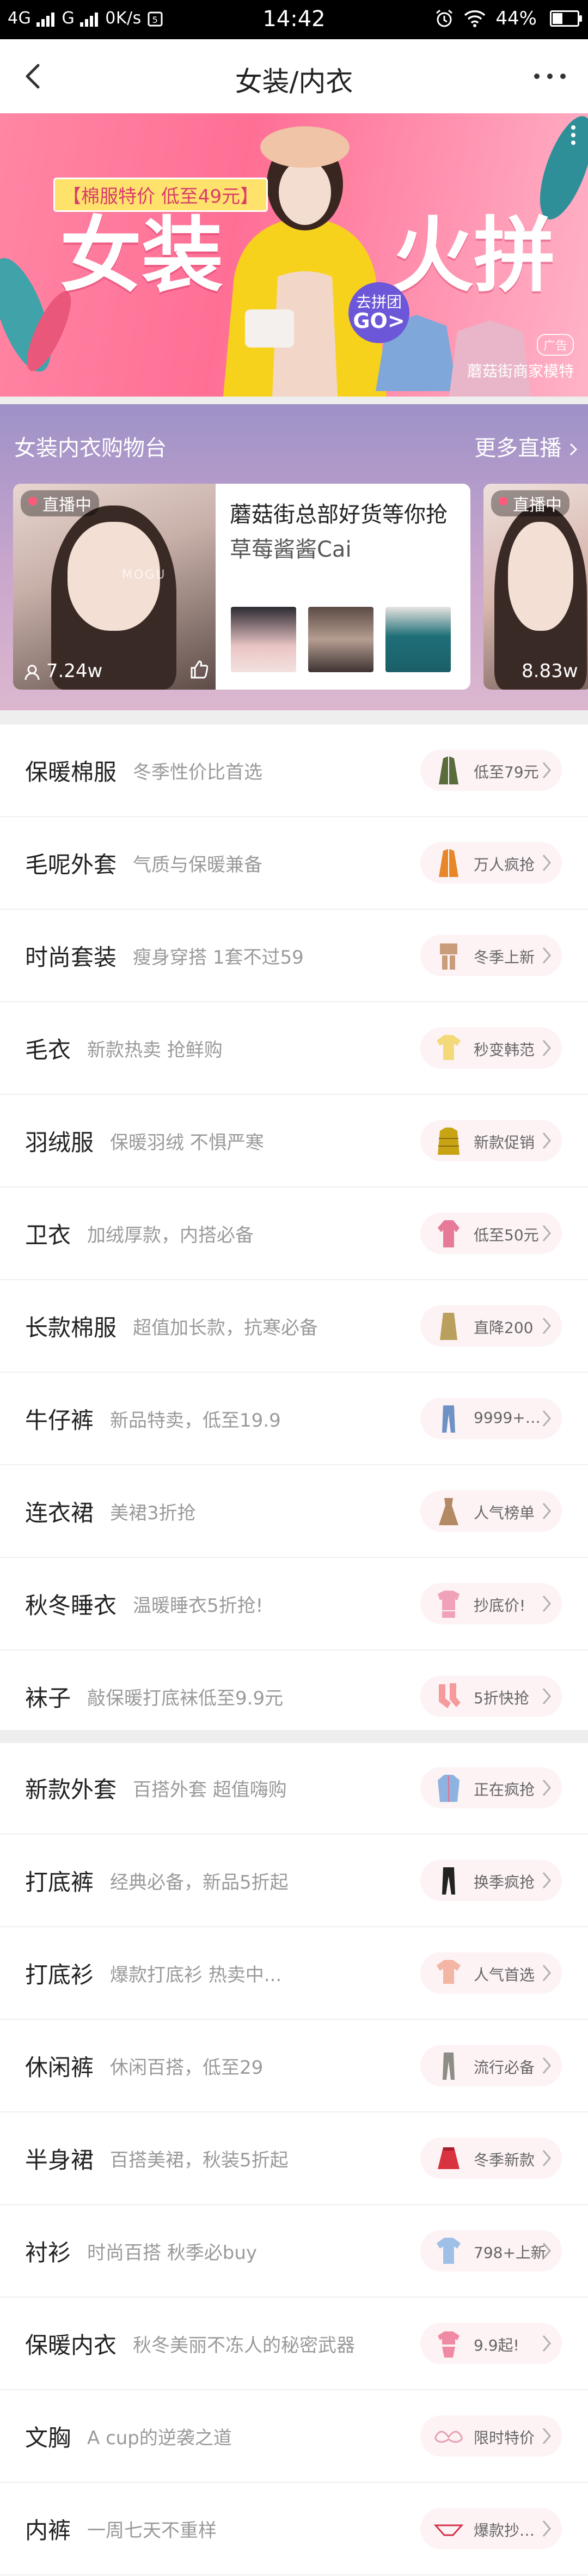 The width and height of the screenshot is (588, 2576). I want to click on category-tag-pill: 新款促销, so click(491, 1141).